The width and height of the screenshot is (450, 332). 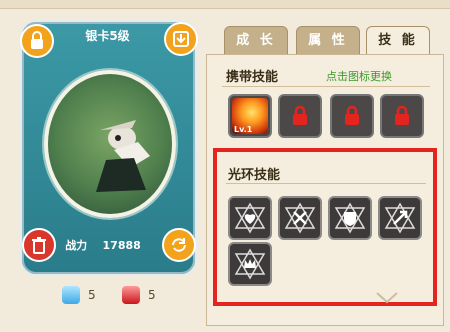 I want to click on card-title: 银卡5级, so click(x=107, y=36).